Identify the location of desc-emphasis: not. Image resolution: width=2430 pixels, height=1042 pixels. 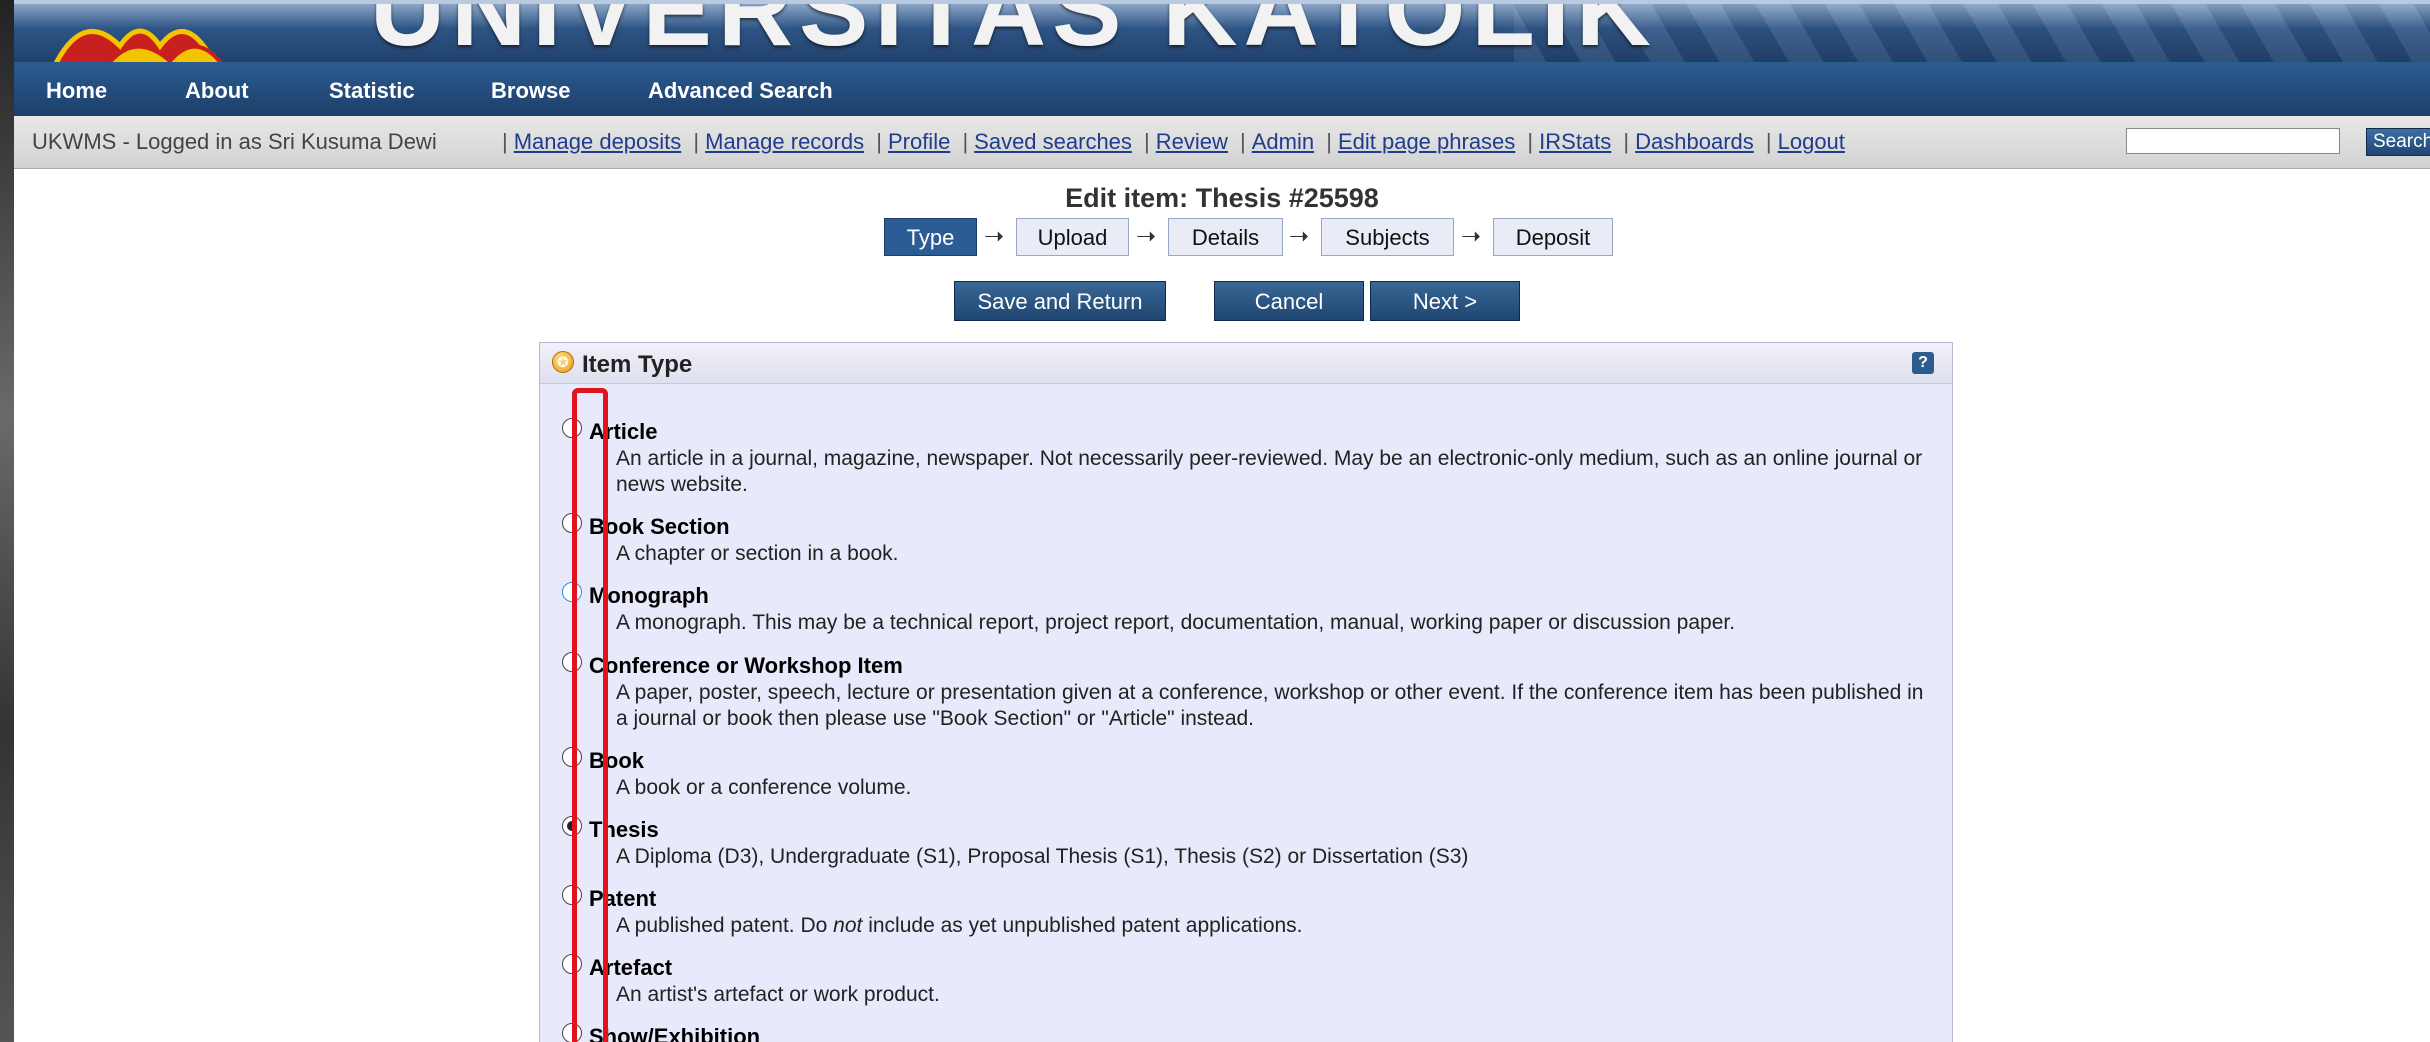
(848, 925).